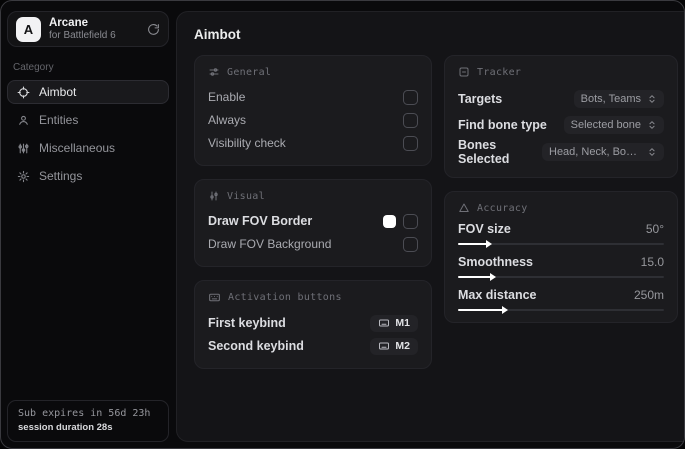 The height and width of the screenshot is (449, 685). What do you see at coordinates (410, 143) in the screenshot?
I see `visibility-check-checkbox` at bounding box center [410, 143].